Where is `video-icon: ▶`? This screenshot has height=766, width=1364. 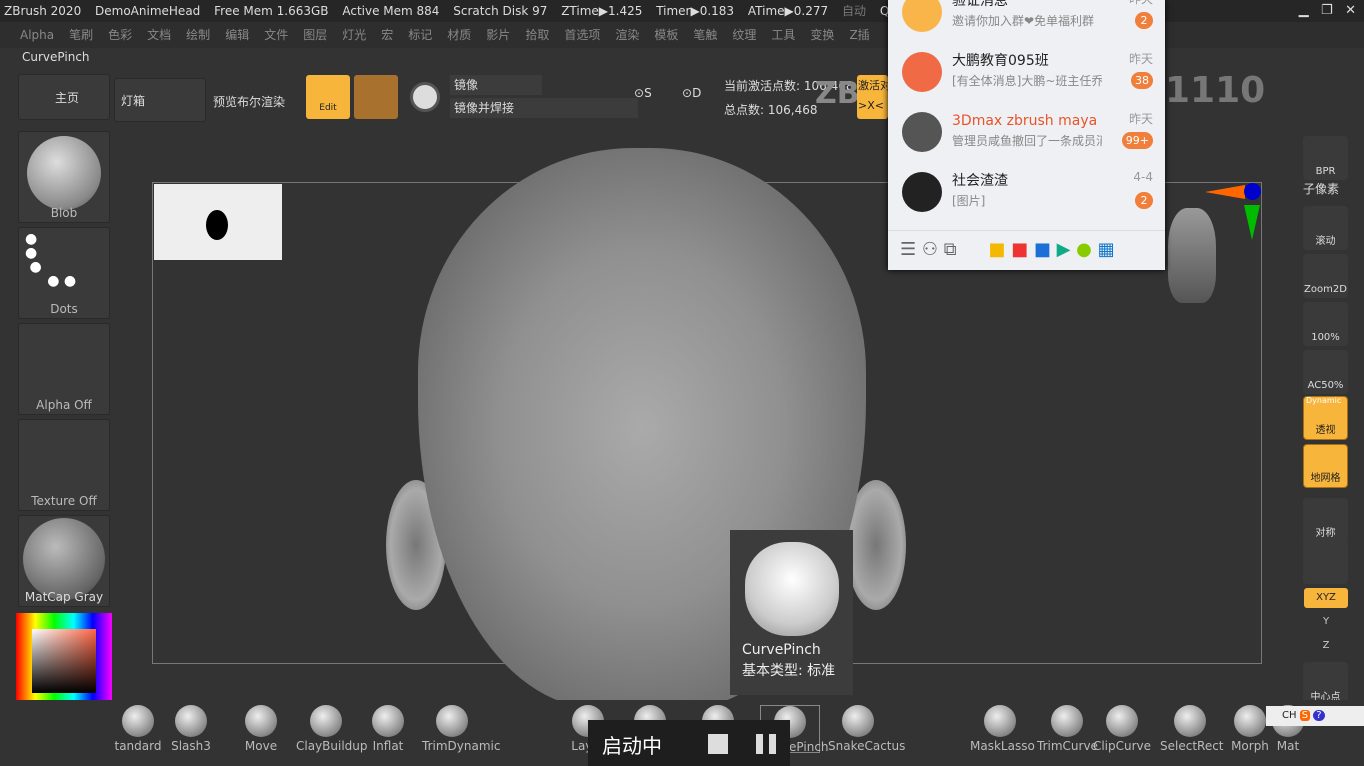 video-icon: ▶ is located at coordinates (1064, 249).